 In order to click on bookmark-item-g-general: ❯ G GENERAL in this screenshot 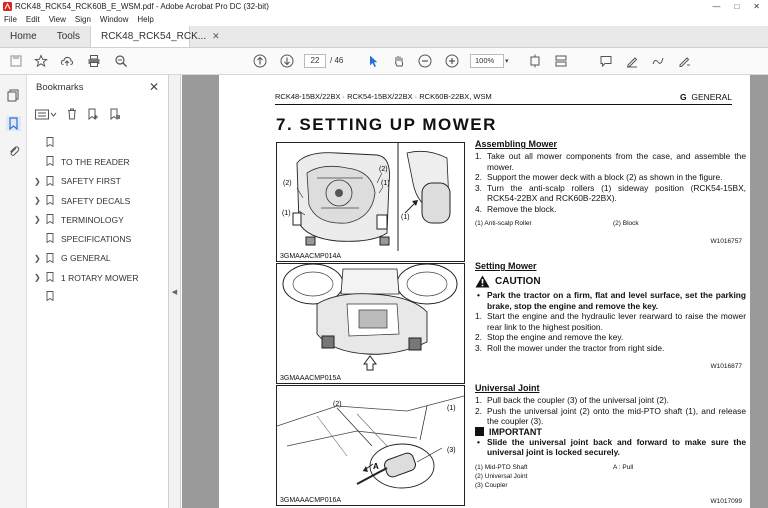, I will do `click(98, 258)`.